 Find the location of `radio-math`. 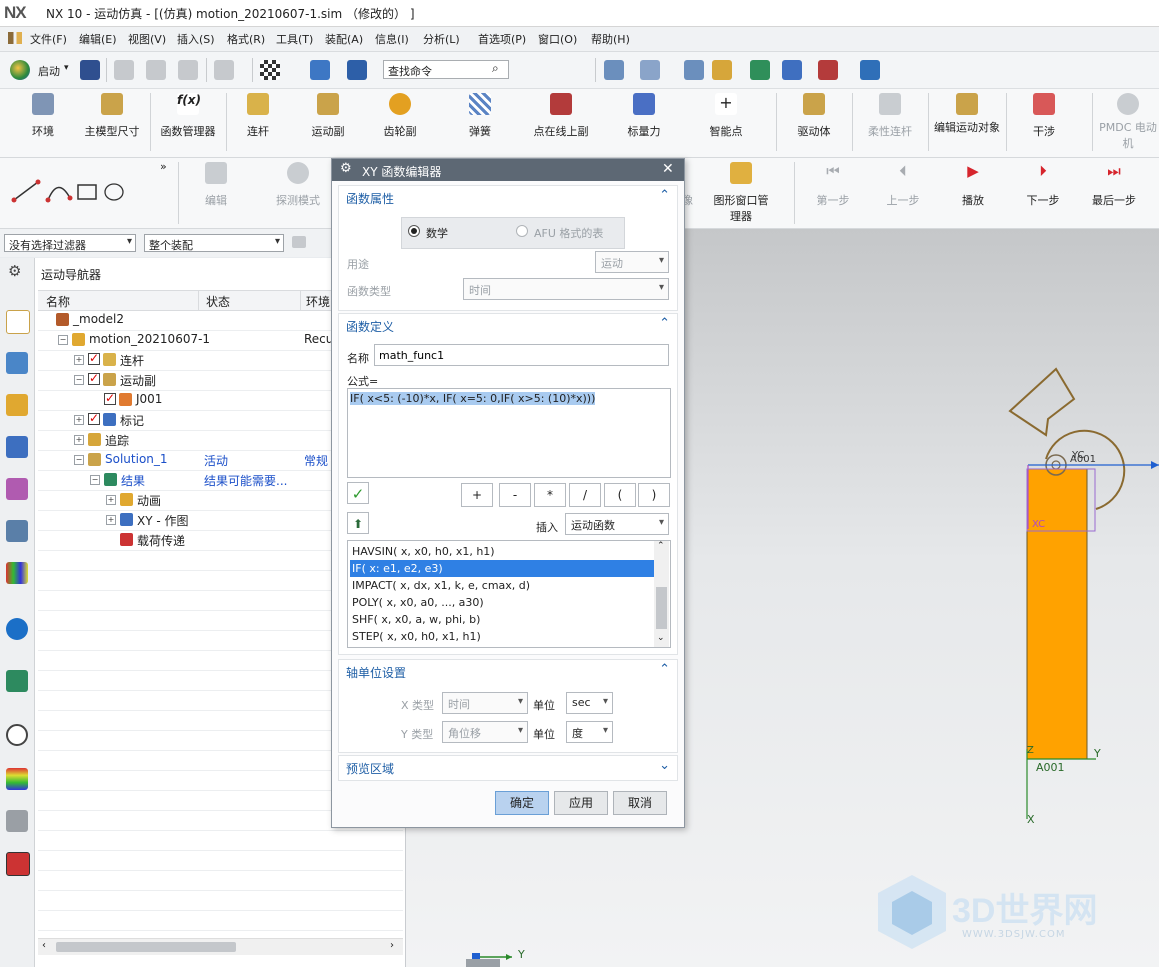

radio-math is located at coordinates (414, 231).